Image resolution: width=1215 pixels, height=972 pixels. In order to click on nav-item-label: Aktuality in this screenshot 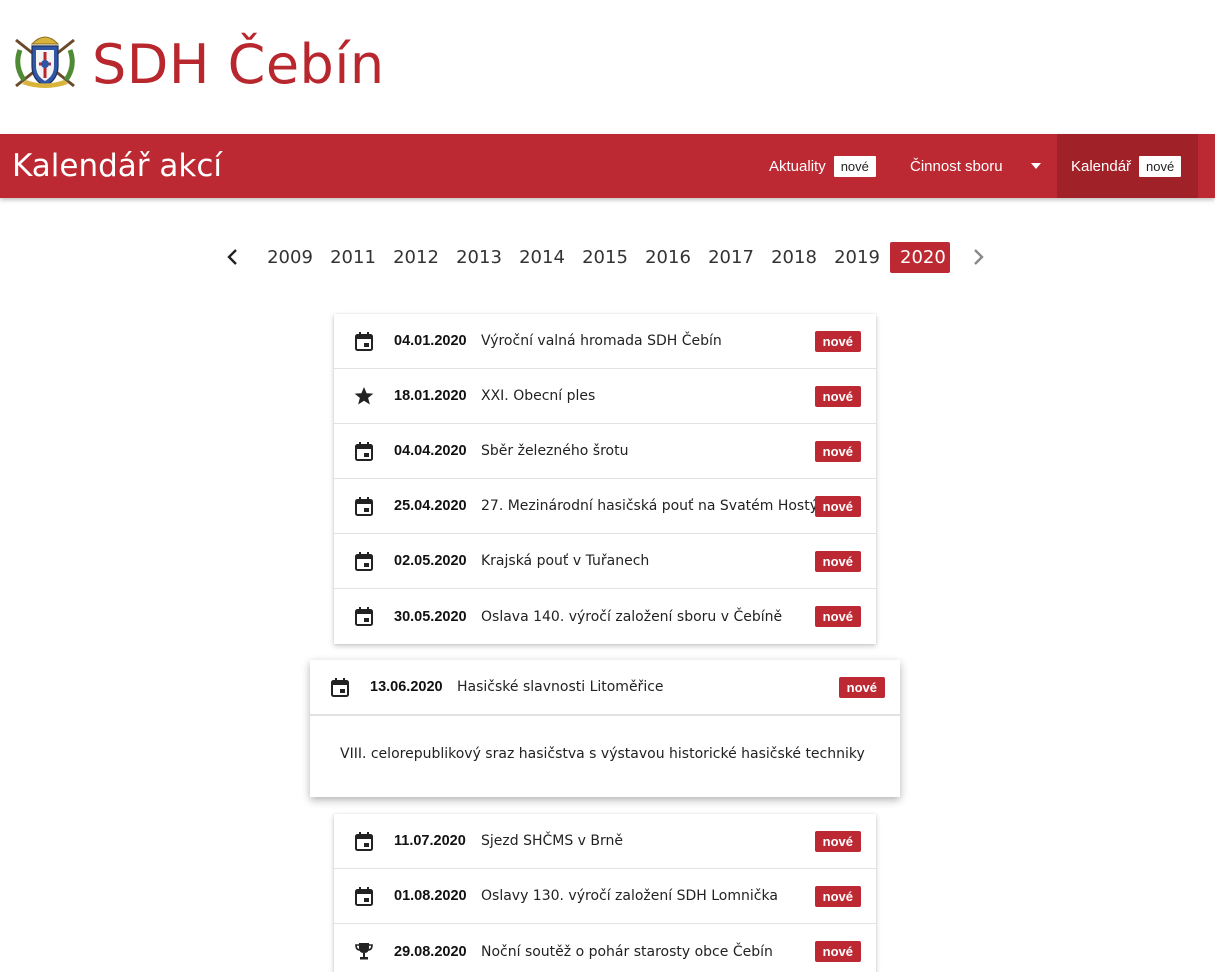, I will do `click(797, 166)`.